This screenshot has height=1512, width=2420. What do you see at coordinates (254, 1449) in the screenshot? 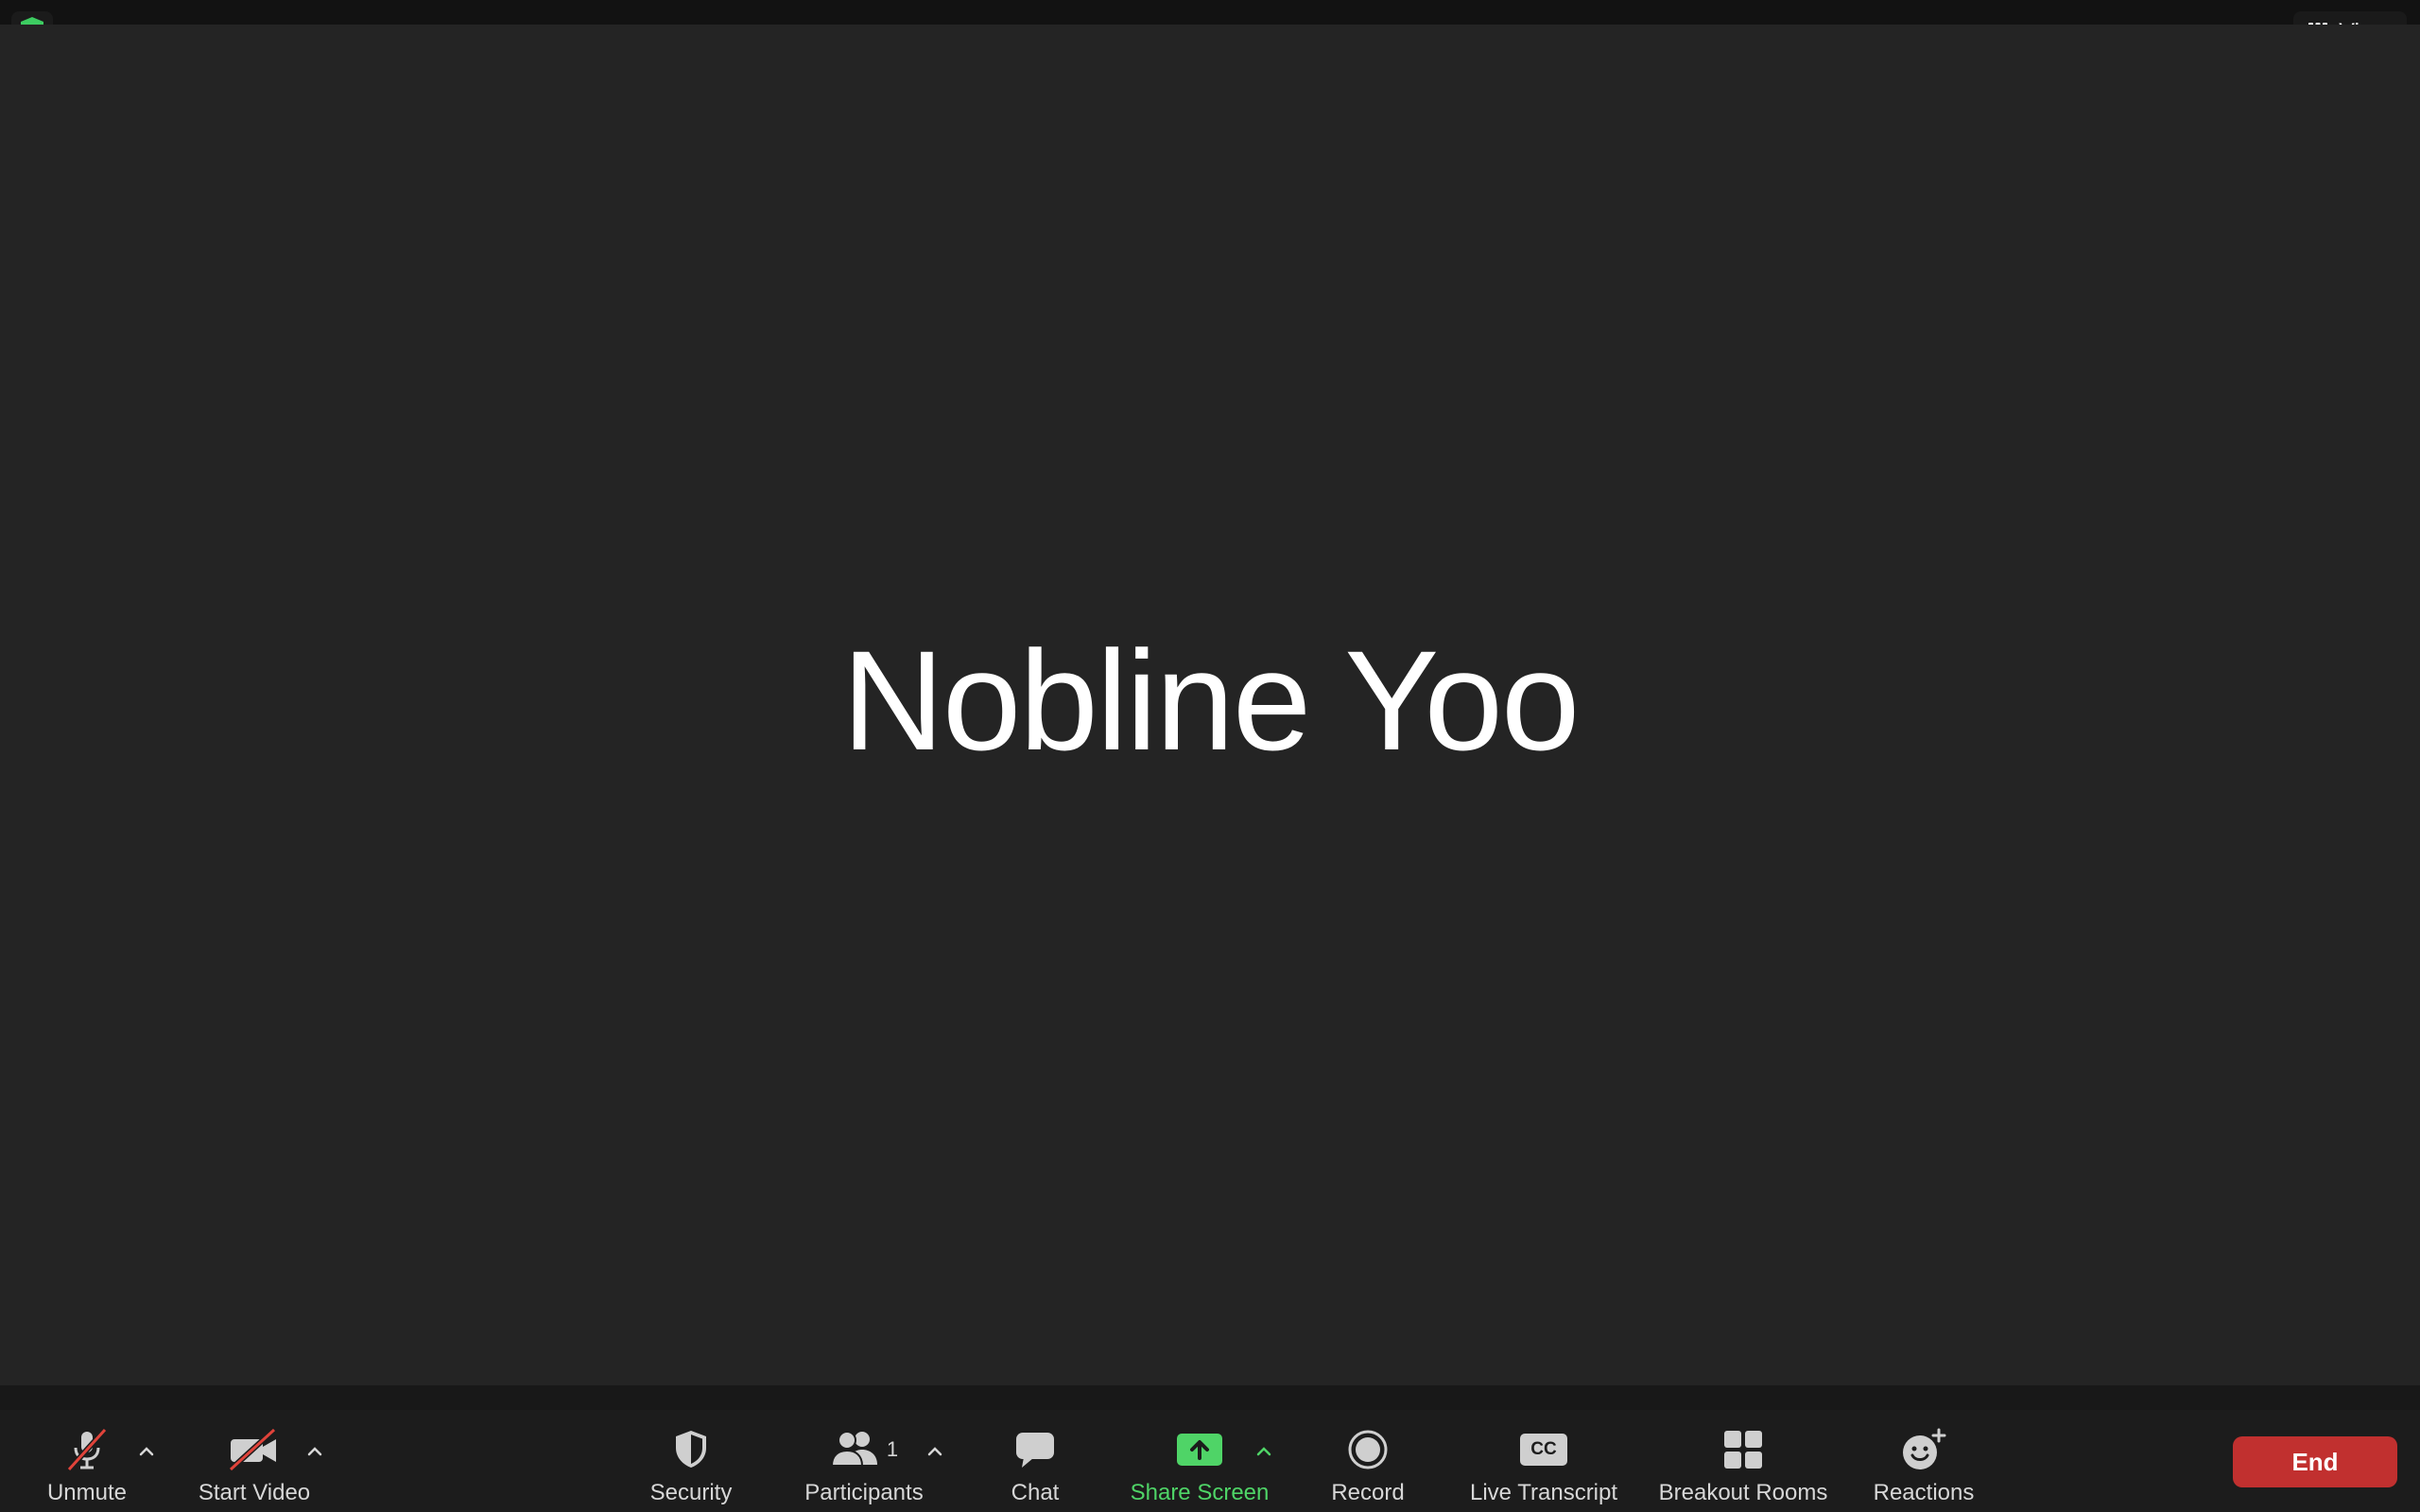
I see `video-off-icon` at bounding box center [254, 1449].